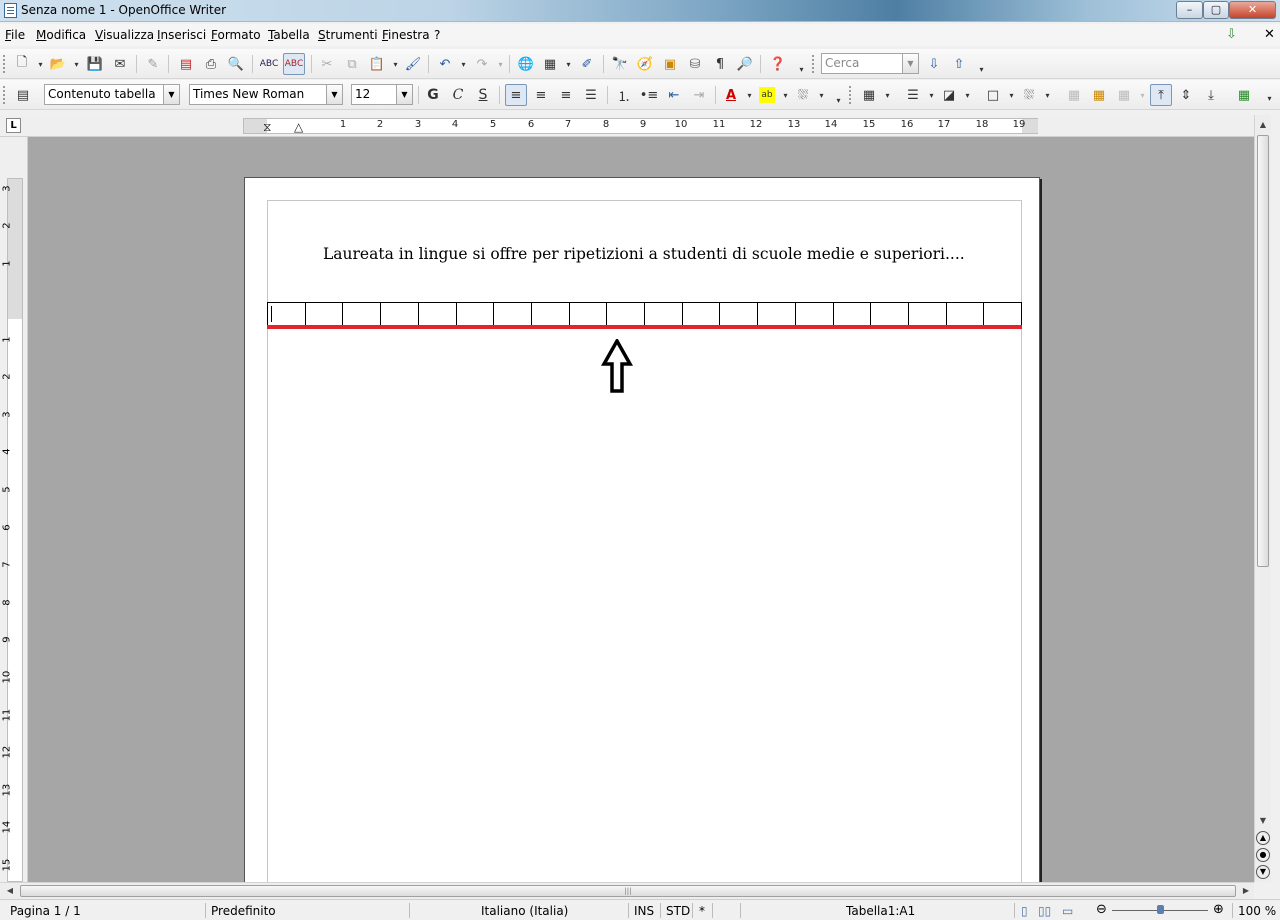 The width and height of the screenshot is (1280, 920). What do you see at coordinates (1269, 34) in the screenshot?
I see `close-document-button: ✕` at bounding box center [1269, 34].